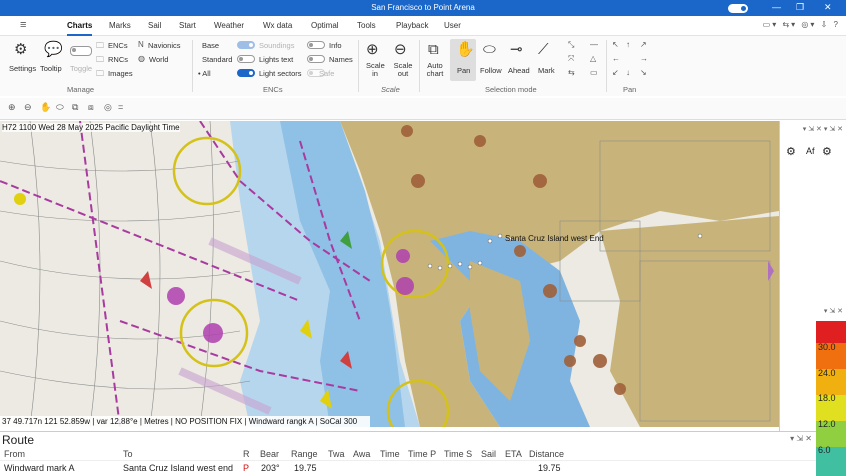 The height and width of the screenshot is (476, 846). What do you see at coordinates (246, 59) in the screenshot?
I see `lights-text-toggle` at bounding box center [246, 59].